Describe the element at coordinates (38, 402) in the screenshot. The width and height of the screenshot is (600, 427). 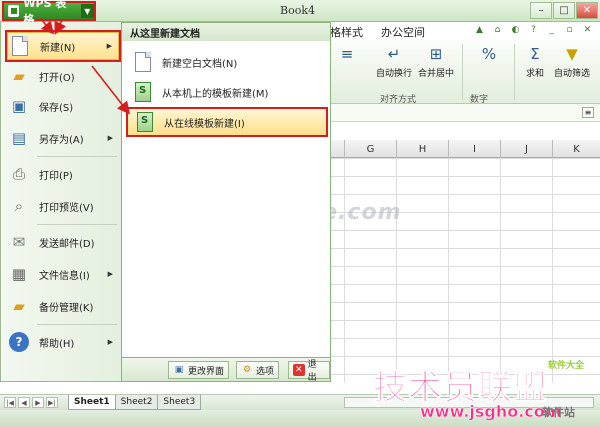
I see `next-sheet-icon: ▶` at that location.